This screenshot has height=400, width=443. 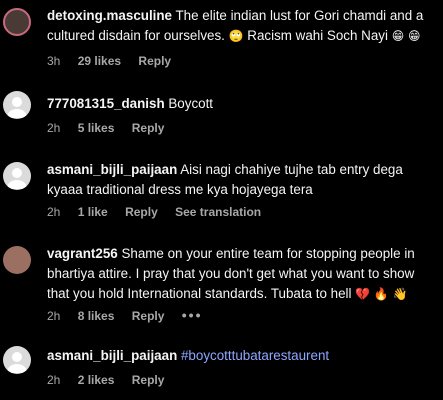 What do you see at coordinates (381, 294) in the screenshot?
I see `fire-emoji-icon: 🔥` at bounding box center [381, 294].